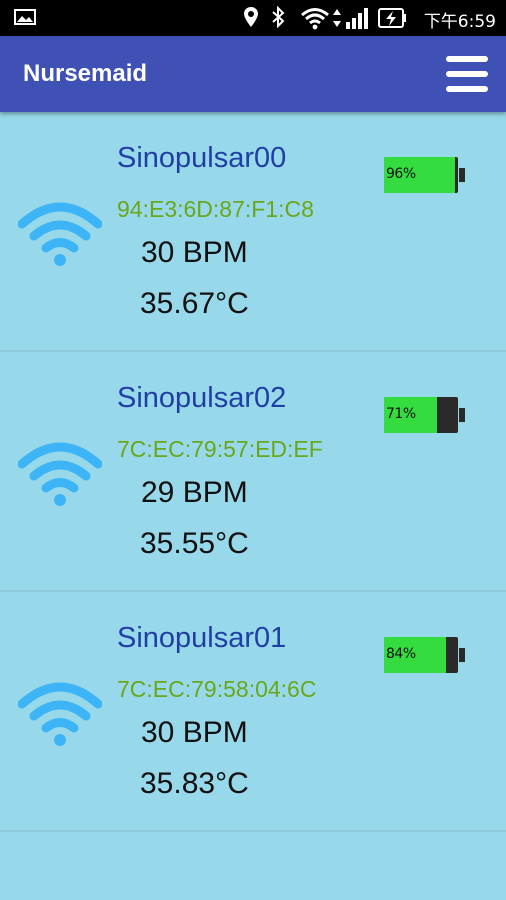  What do you see at coordinates (424, 175) in the screenshot?
I see `battery-indicator: 96%` at bounding box center [424, 175].